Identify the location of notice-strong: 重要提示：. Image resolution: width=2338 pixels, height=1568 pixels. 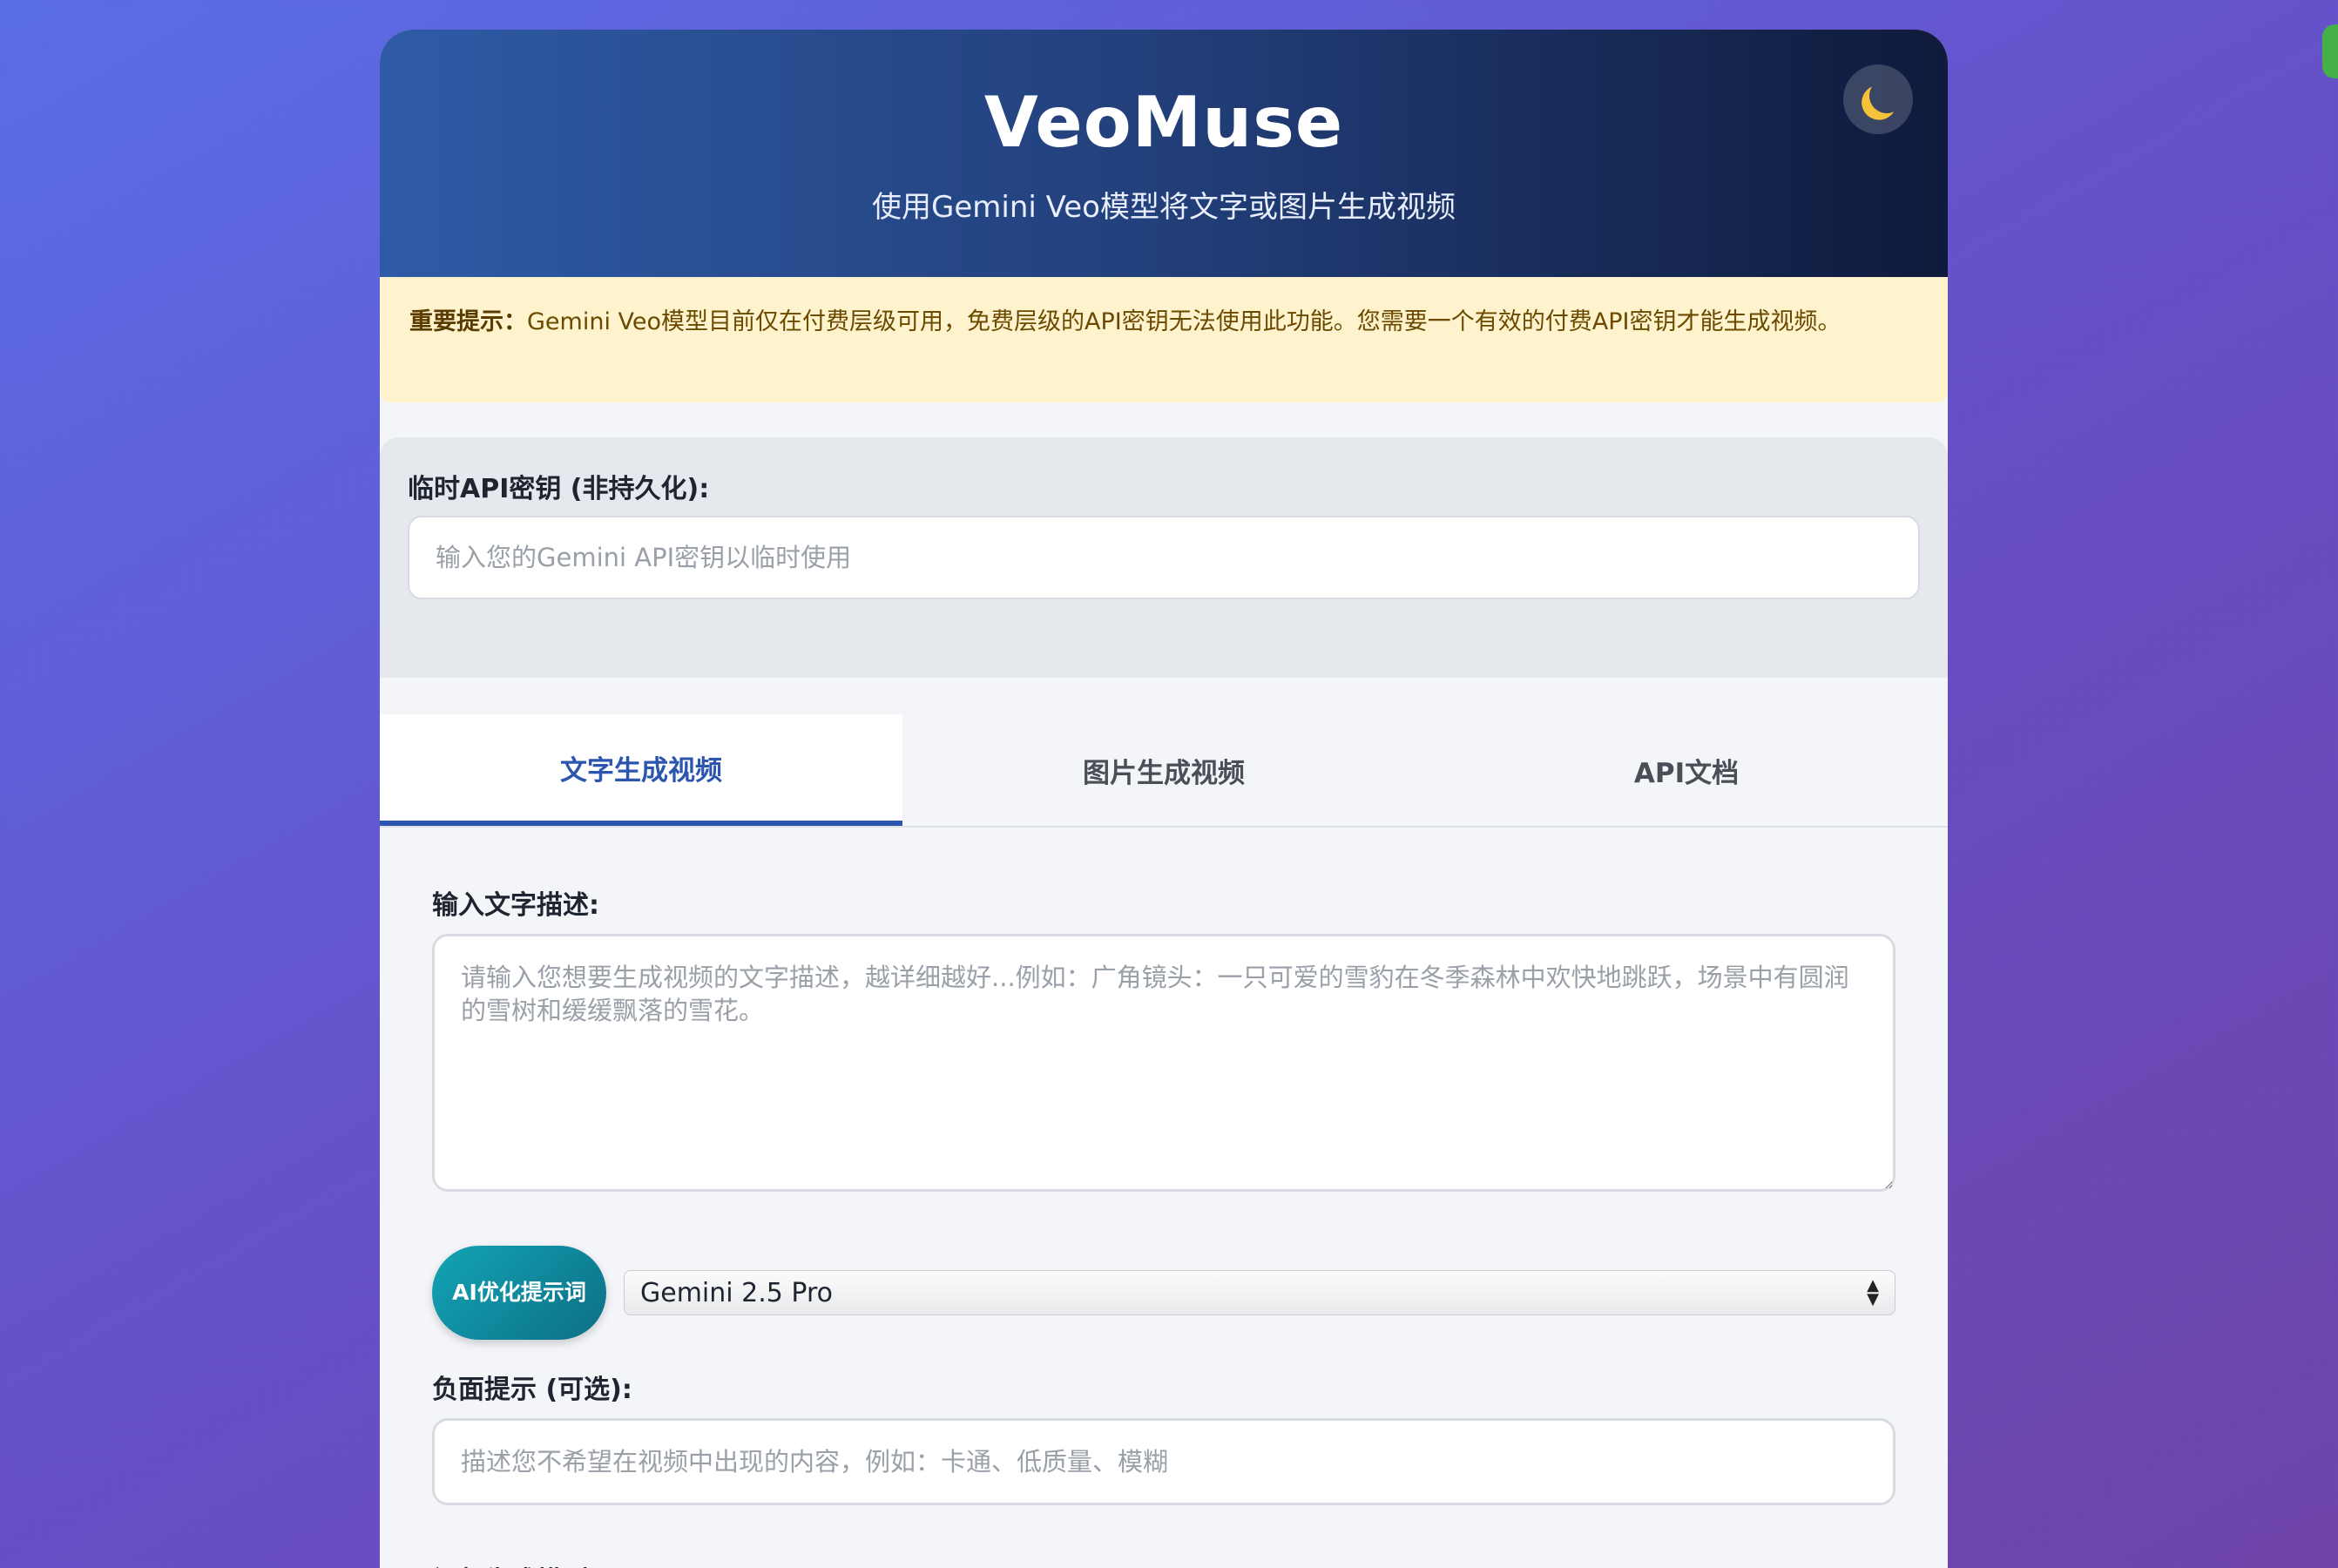
(468, 321).